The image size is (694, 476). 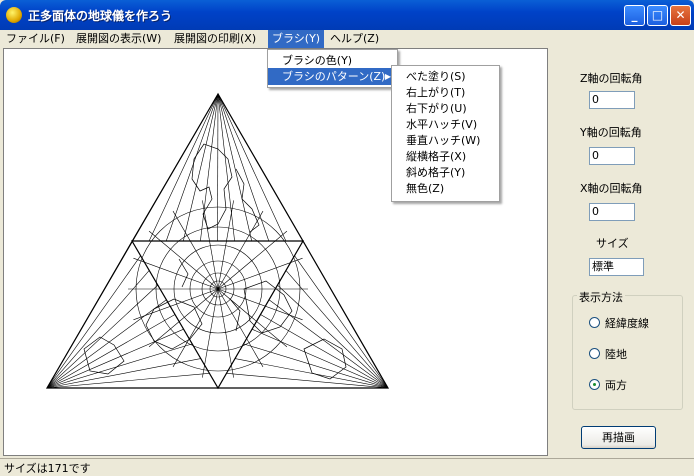 What do you see at coordinates (347, 466) in the screenshot?
I see `status-bar: サイズは171です` at bounding box center [347, 466].